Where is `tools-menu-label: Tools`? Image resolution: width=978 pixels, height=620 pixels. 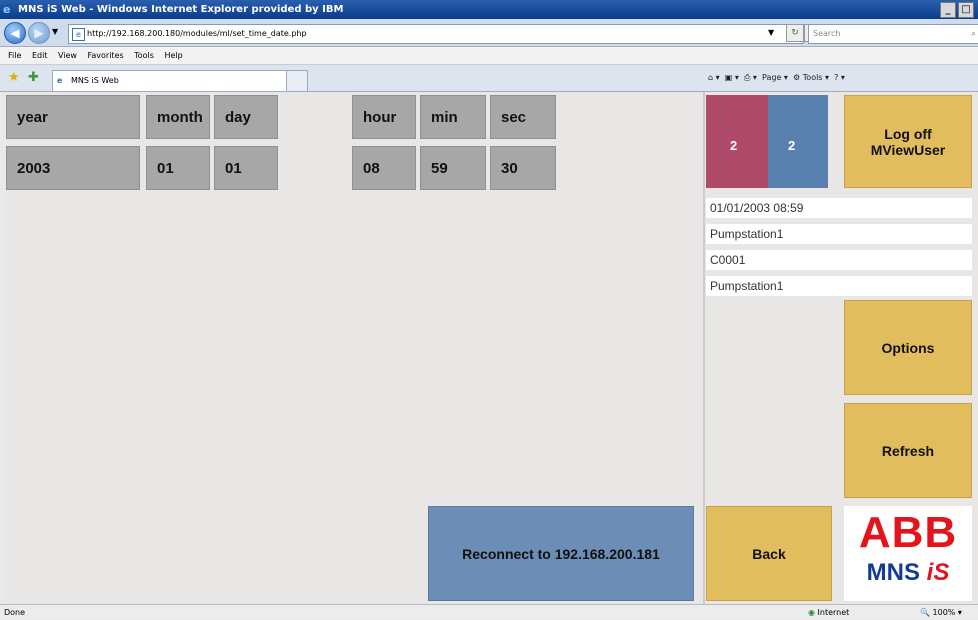
tools-menu-label: Tools is located at coordinates (812, 77).